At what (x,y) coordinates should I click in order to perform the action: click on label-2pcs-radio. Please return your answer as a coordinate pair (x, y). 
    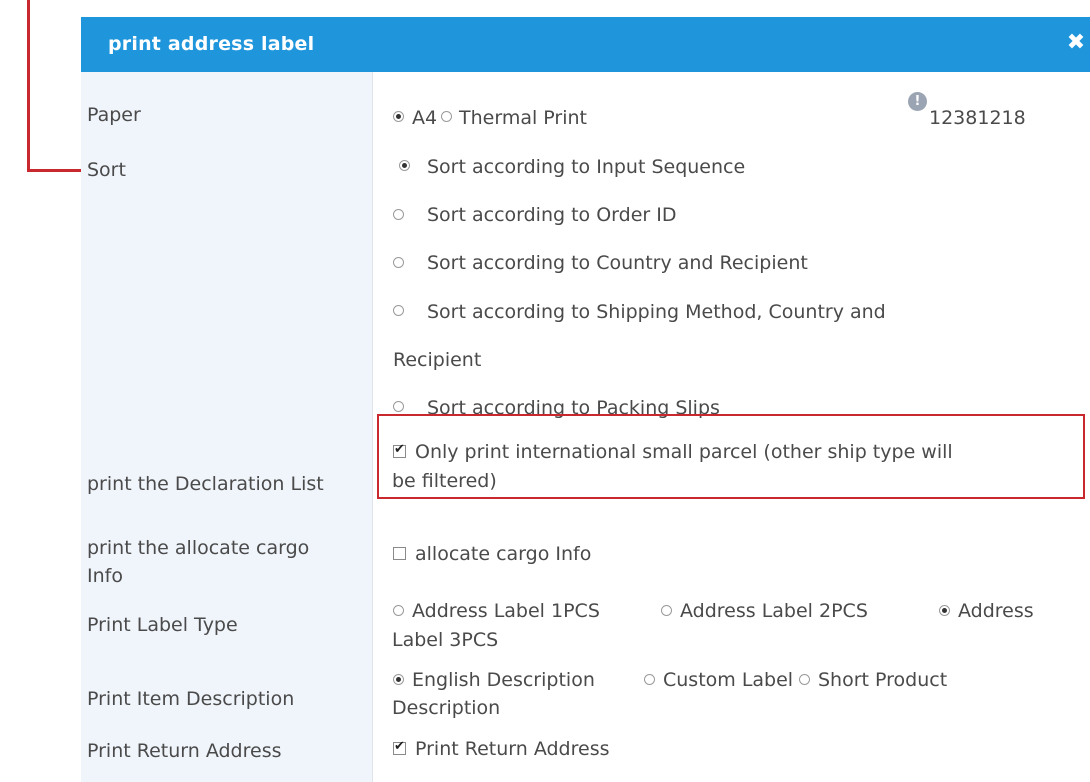
    Looking at the image, I should click on (666, 610).